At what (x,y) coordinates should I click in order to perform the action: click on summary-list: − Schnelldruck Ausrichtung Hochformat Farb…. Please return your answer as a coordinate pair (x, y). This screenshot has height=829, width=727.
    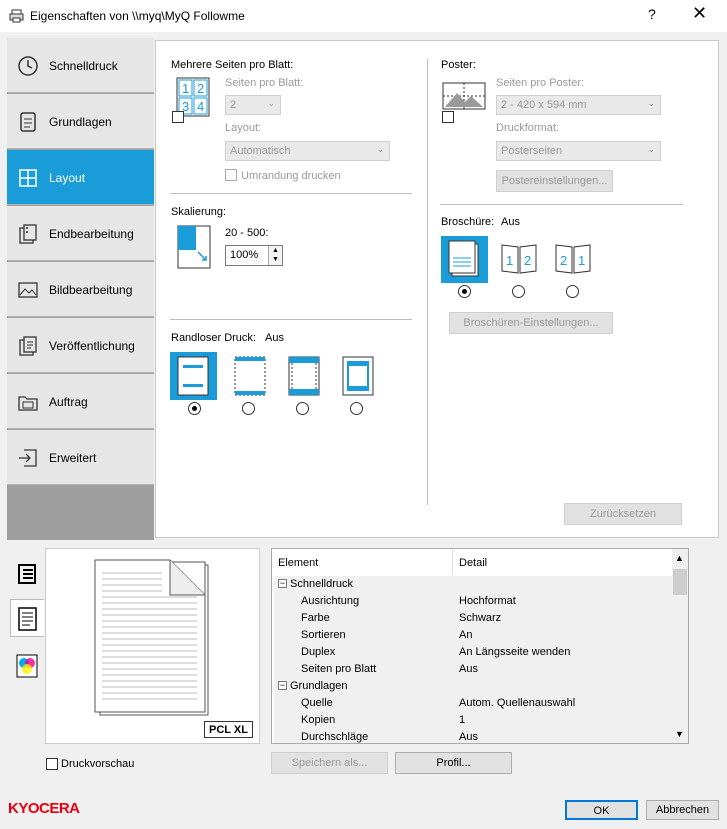
    Looking at the image, I should click on (473, 659).